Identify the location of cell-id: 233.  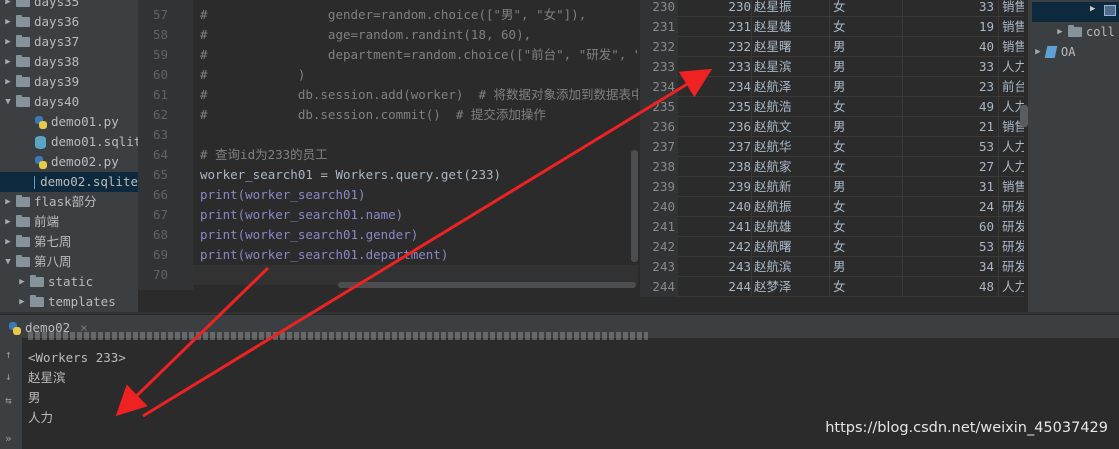
(715, 67).